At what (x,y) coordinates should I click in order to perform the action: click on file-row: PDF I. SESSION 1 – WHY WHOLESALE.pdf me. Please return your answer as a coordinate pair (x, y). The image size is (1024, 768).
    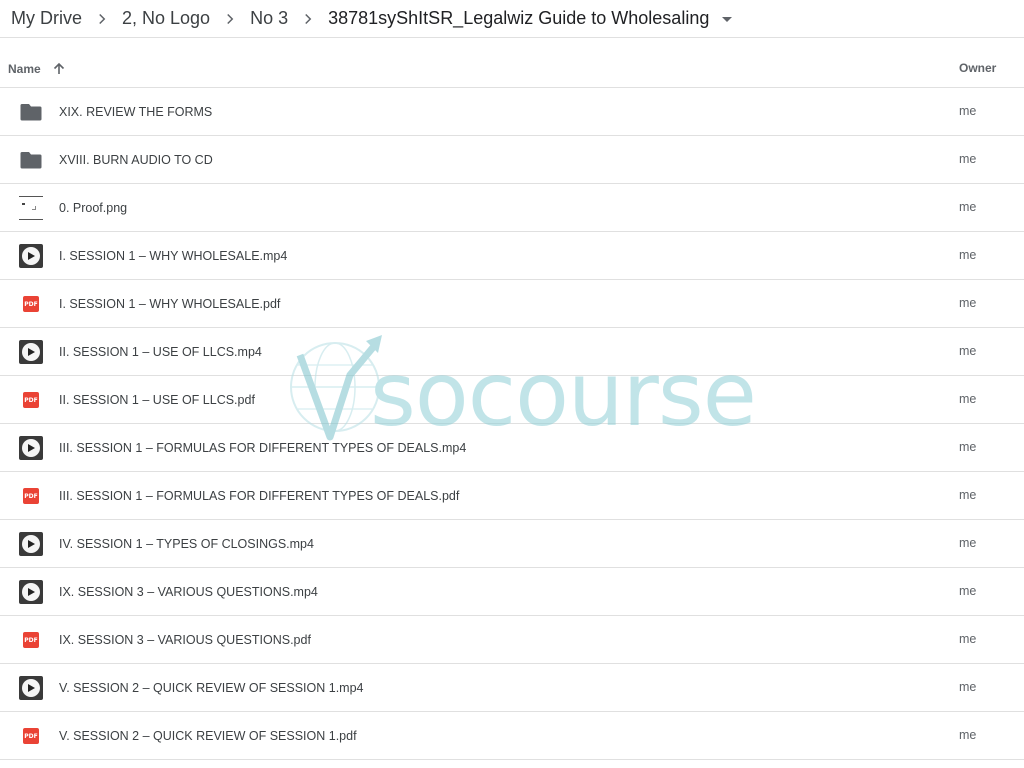
    Looking at the image, I should click on (512, 304).